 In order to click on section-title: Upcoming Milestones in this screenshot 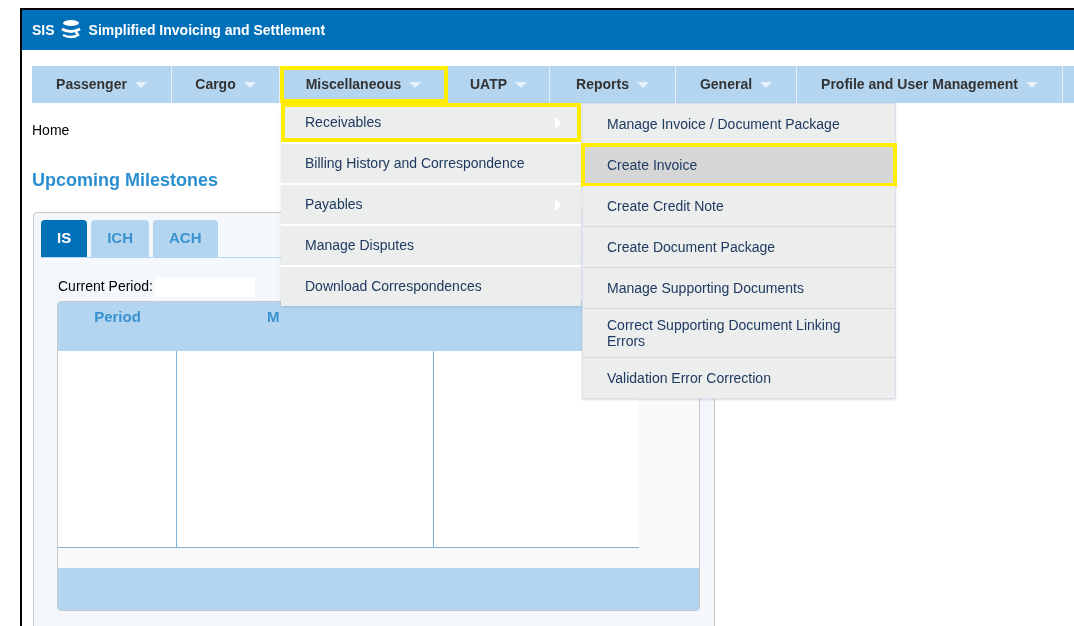, I will do `click(126, 180)`.